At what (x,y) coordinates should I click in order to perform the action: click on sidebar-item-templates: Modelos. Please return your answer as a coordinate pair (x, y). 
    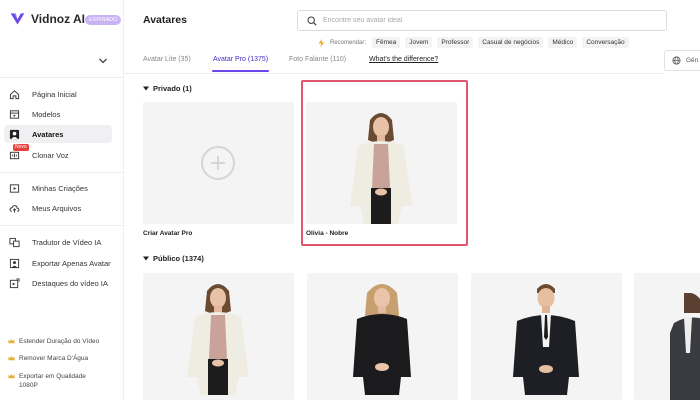
    Looking at the image, I should click on (58, 114).